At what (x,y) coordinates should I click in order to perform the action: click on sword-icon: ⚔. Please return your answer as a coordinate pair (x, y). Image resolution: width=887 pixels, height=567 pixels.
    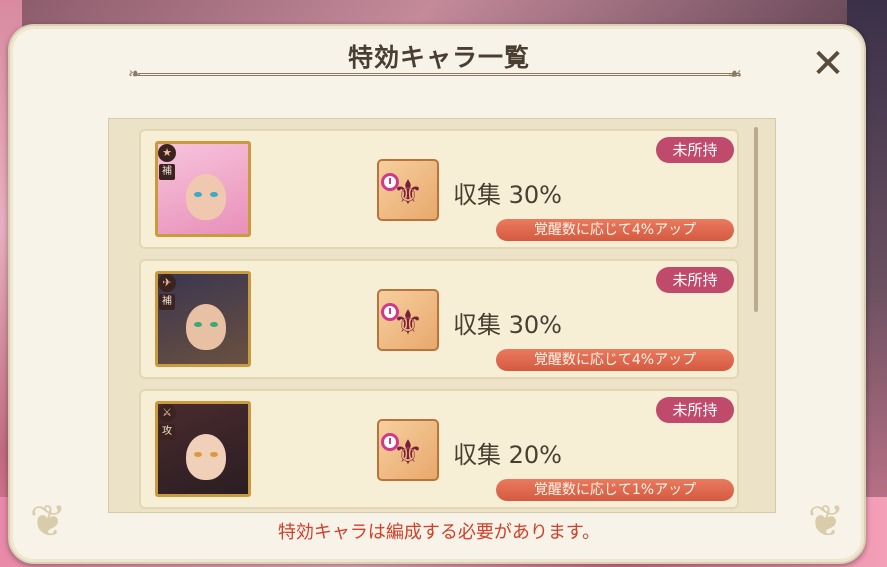
    Looking at the image, I should click on (167, 413).